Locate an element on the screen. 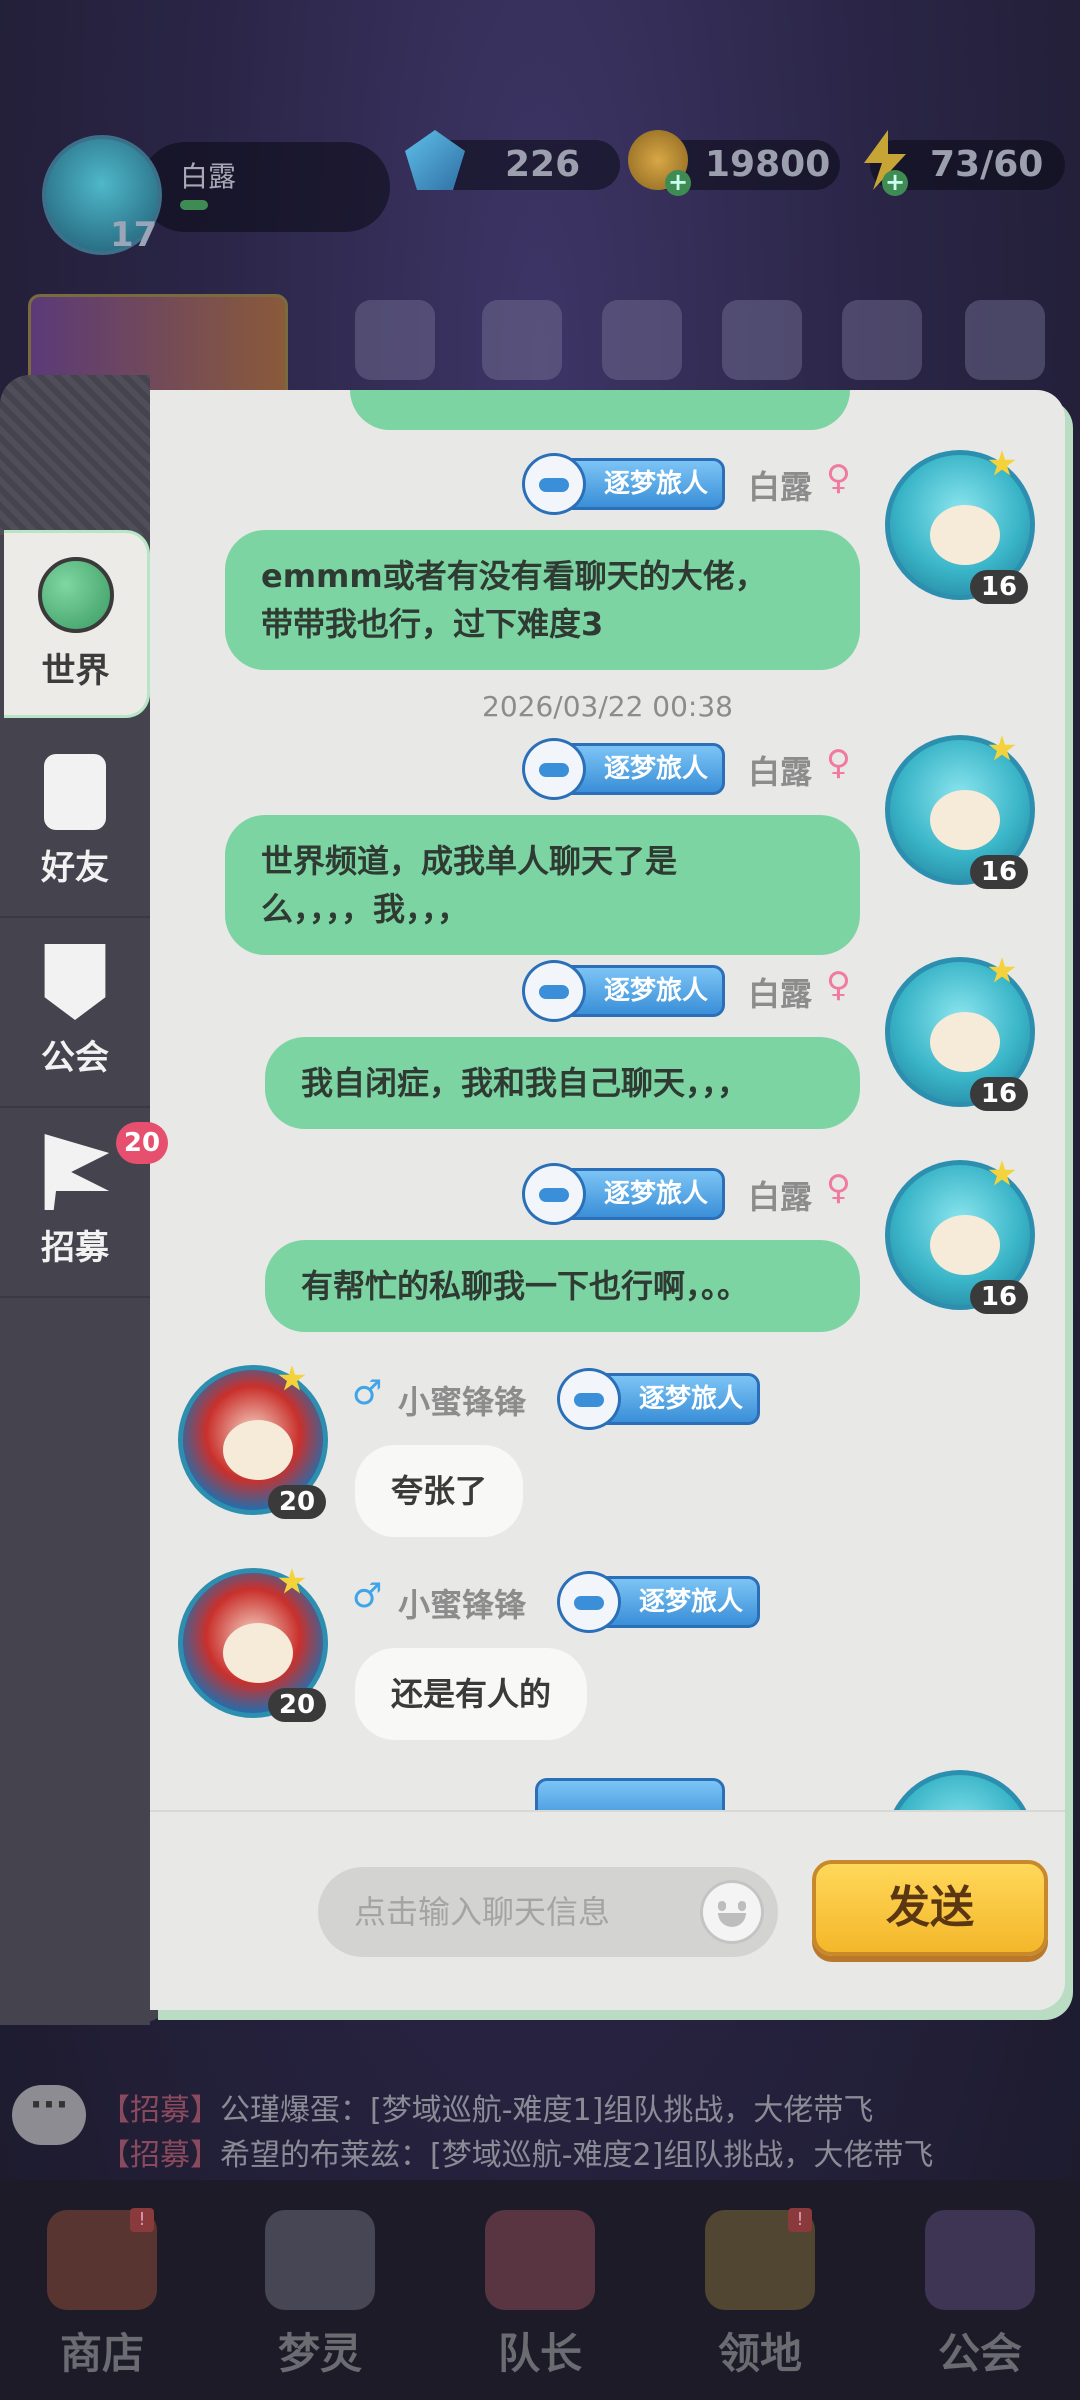 The image size is (1080, 2400). message-bubble: 世界频道，成我单人聊天了是 么，，，，我，，， is located at coordinates (542, 885).